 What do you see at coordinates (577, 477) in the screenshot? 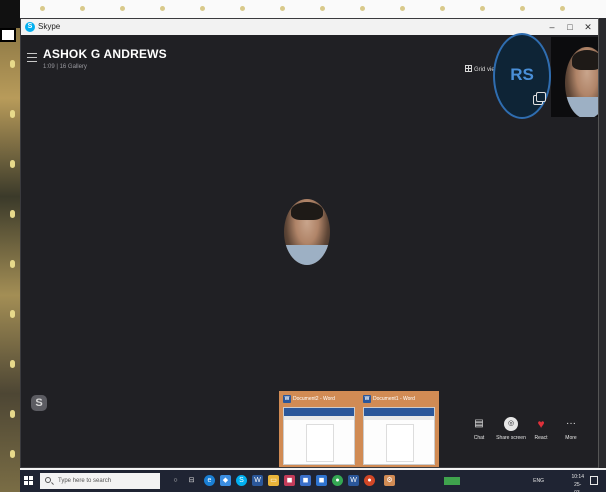
I see `clock-time: 10:14` at bounding box center [577, 477].